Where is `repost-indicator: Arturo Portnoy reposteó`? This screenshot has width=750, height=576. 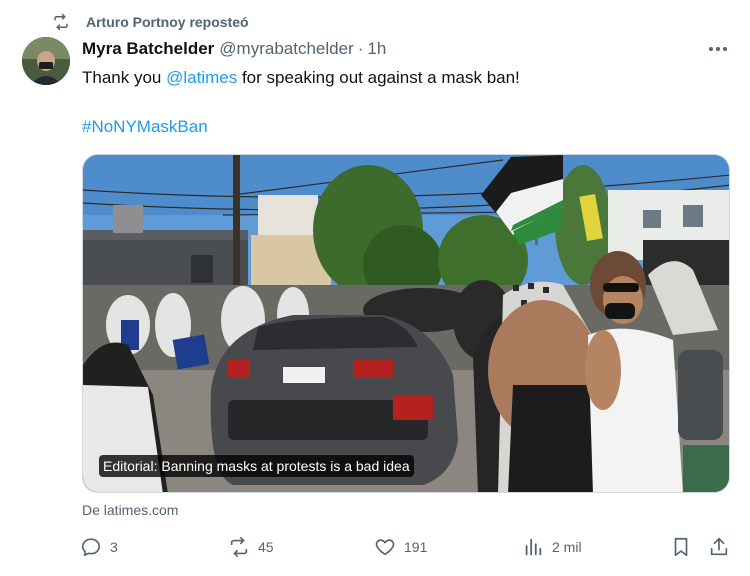
repost-indicator: Arturo Portnoy reposteó is located at coordinates (150, 22).